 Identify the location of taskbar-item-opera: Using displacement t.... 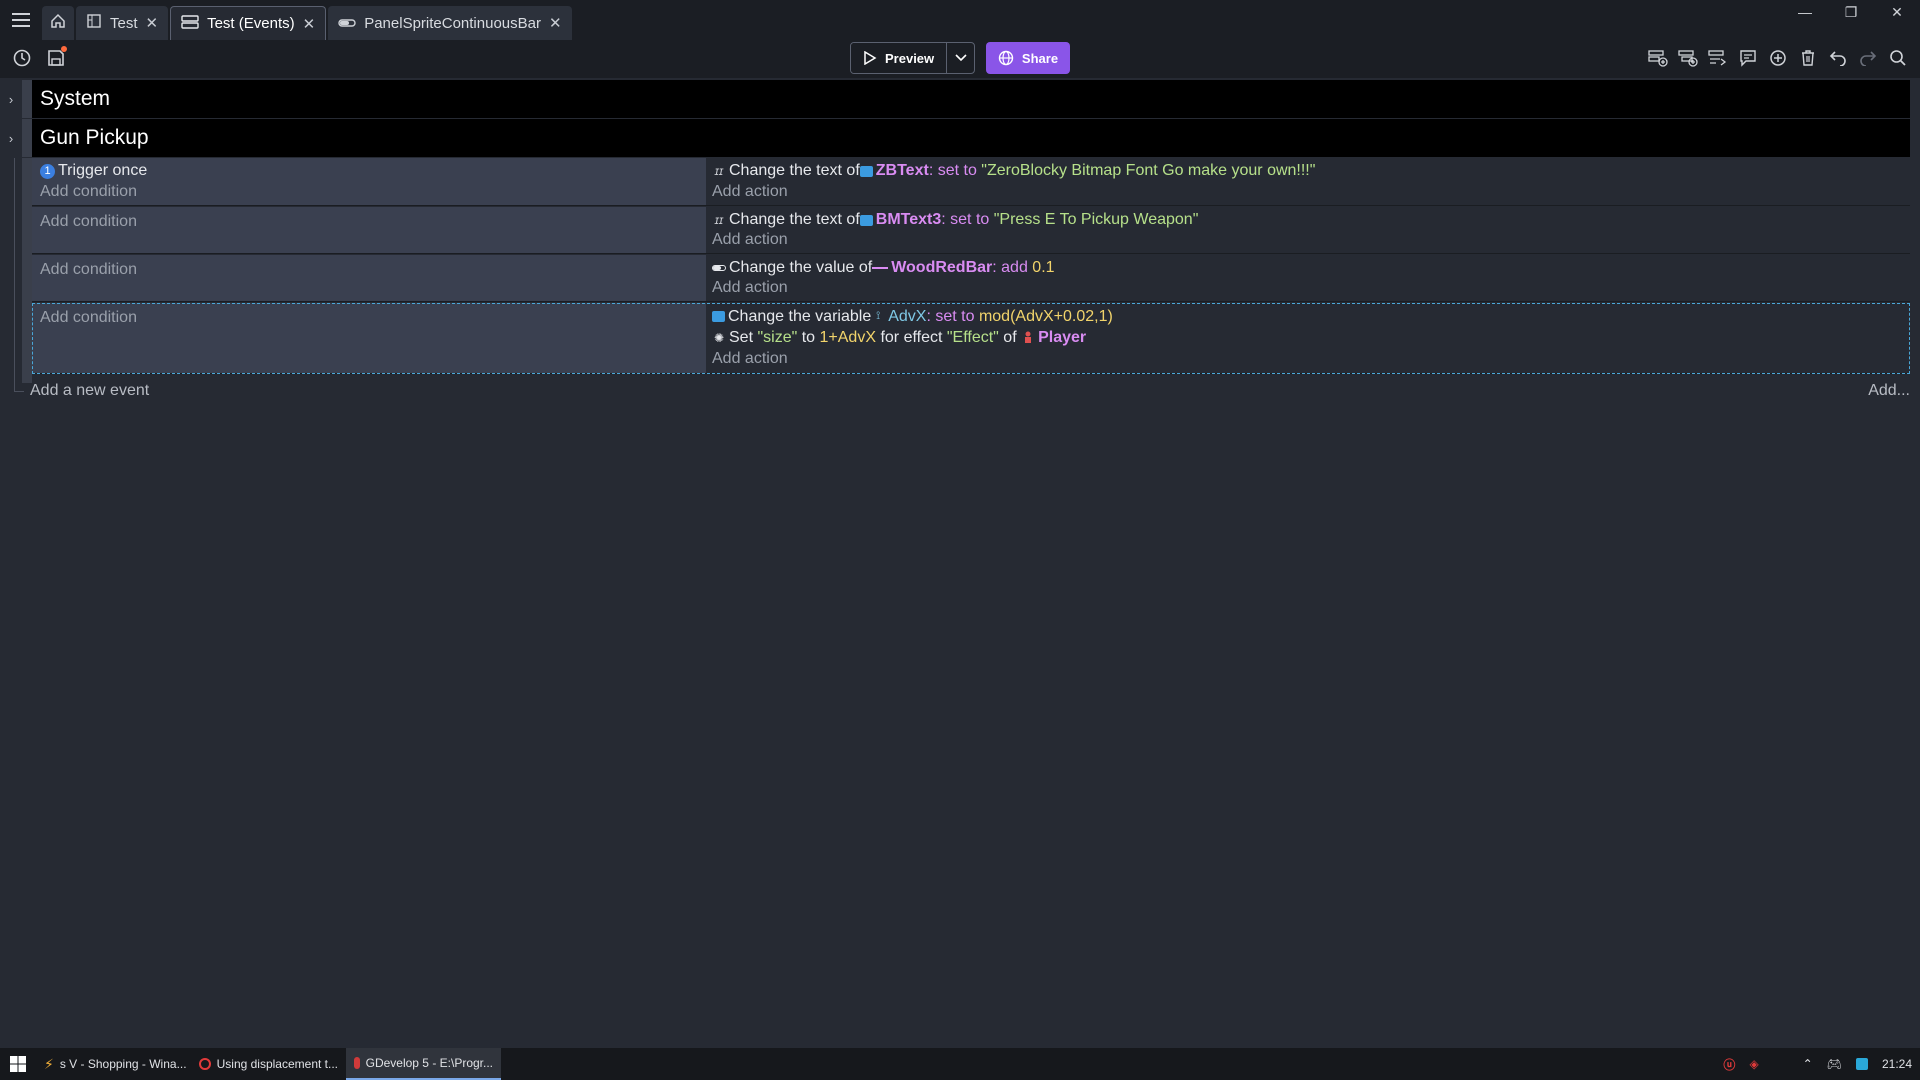
(268, 1064).